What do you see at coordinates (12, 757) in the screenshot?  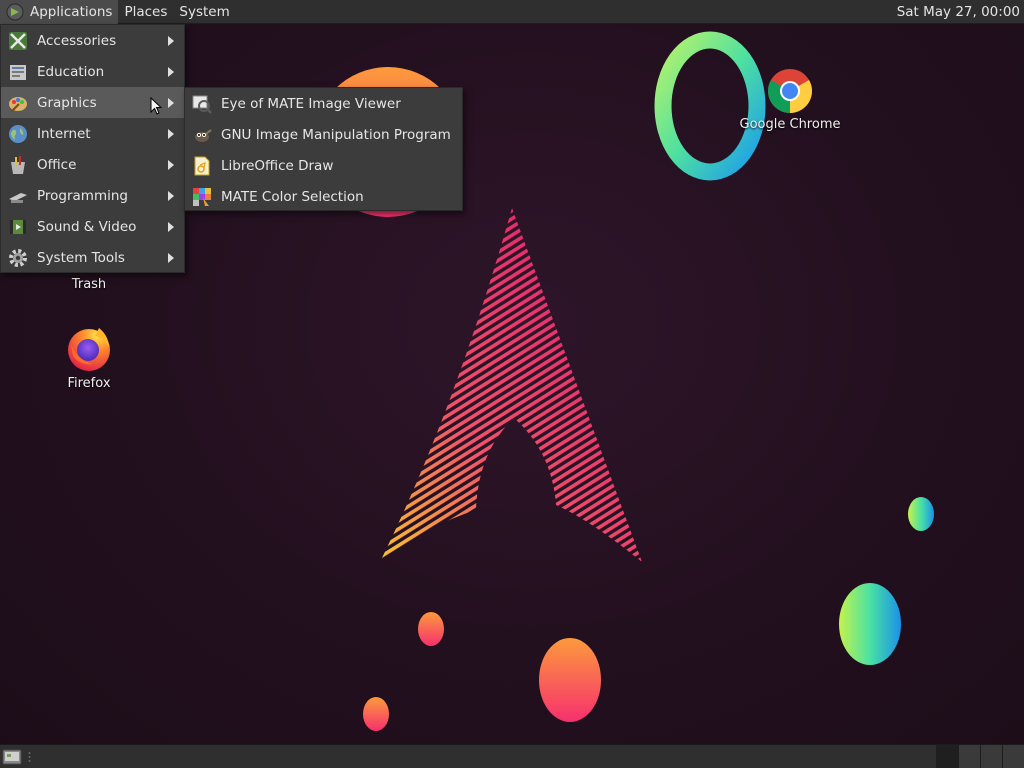 I see `show-desktop-icon` at bounding box center [12, 757].